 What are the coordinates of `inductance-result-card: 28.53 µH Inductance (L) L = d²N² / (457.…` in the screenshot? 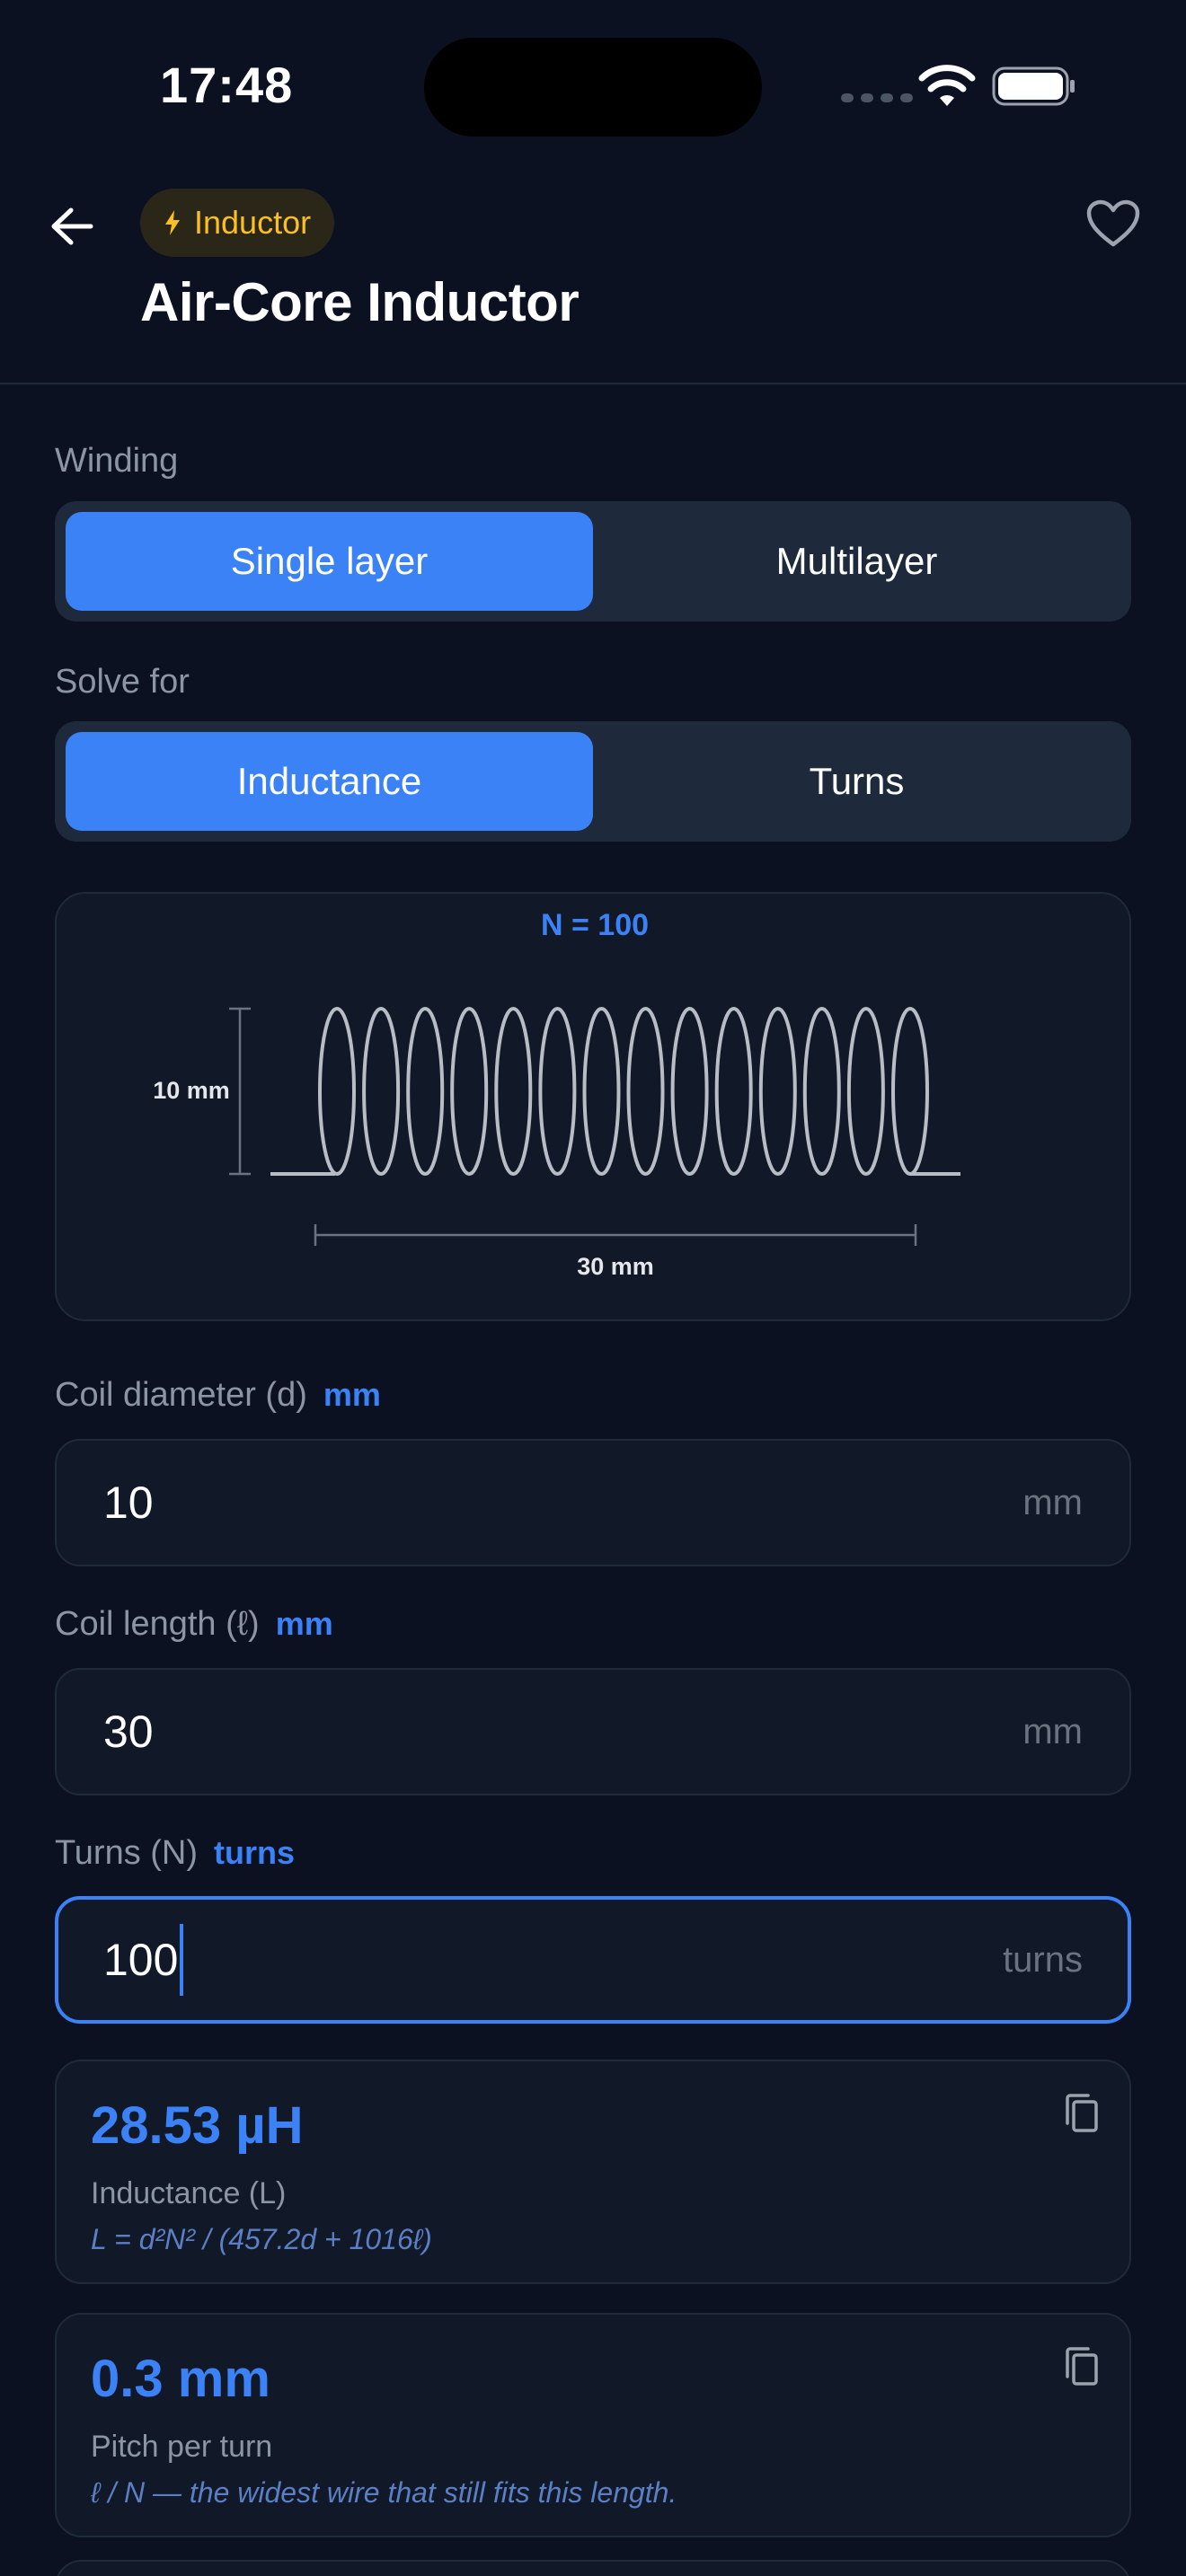 It's located at (593, 2172).